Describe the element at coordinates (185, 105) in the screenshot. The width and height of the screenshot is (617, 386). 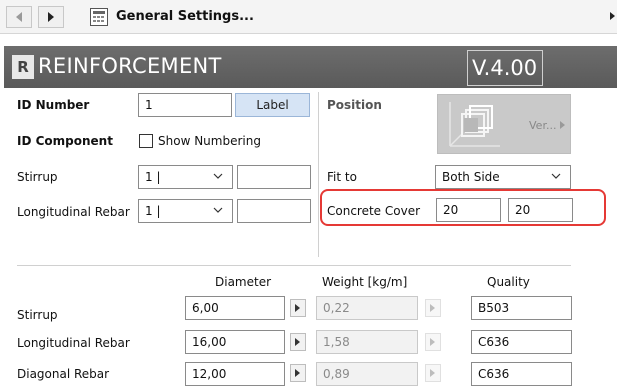
I see `id-number-input: 1` at that location.